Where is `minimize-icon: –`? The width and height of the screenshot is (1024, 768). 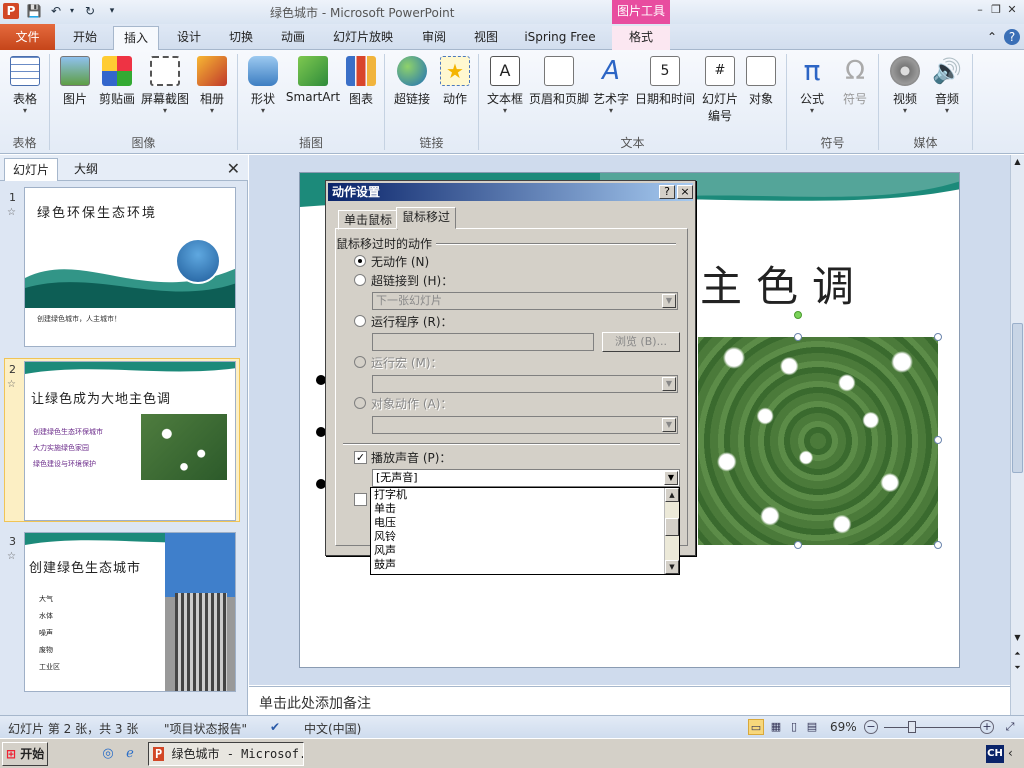
minimize-icon: – is located at coordinates (980, 10).